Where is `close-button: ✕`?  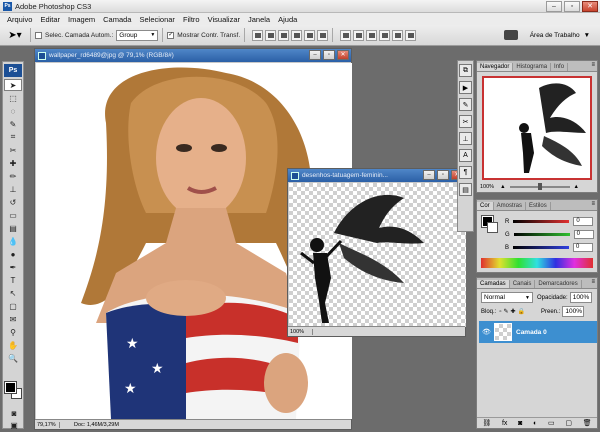 close-button: ✕ is located at coordinates (590, 6).